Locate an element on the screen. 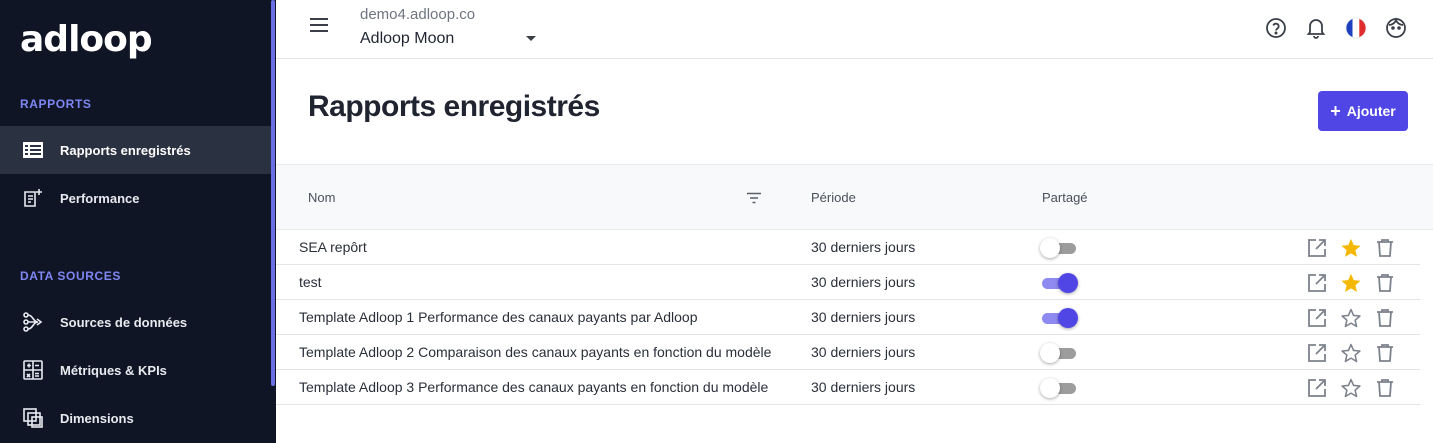 The height and width of the screenshot is (443, 1433). help-icon is located at coordinates (1276, 28).